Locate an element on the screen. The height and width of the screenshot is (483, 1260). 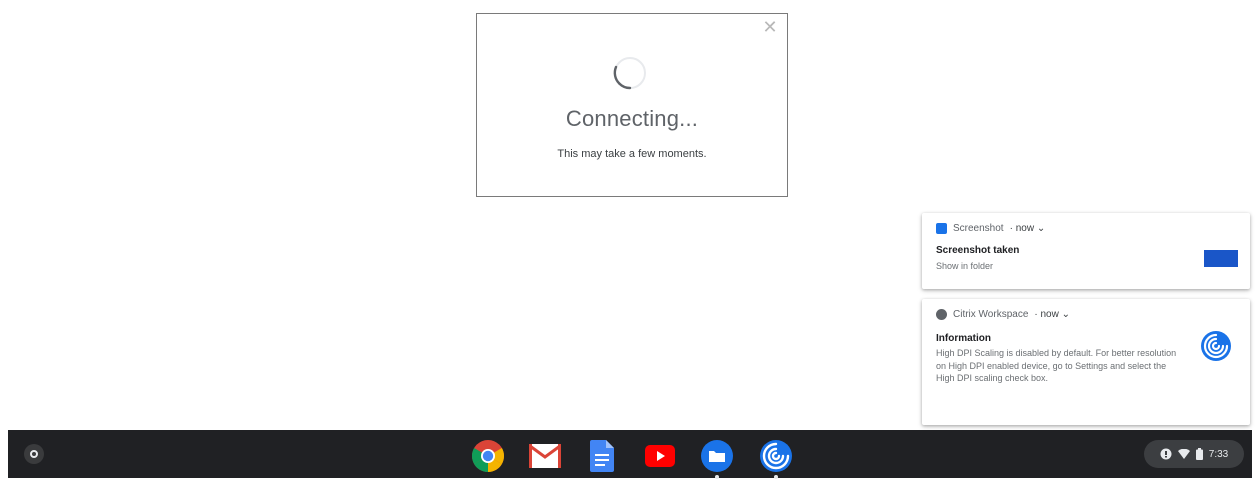
shelf-app-files is located at coordinates (717, 458).